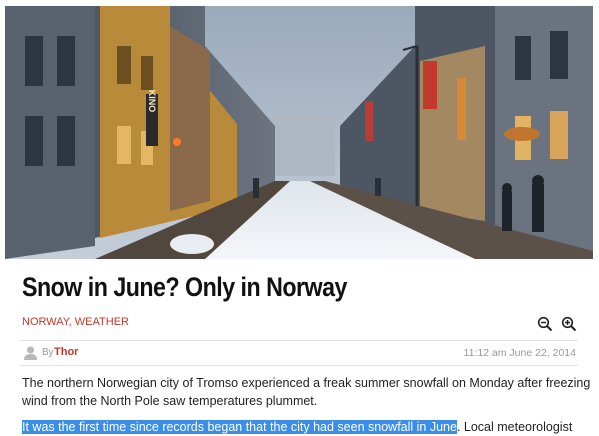  I want to click on category-link-weather: WEATHER, so click(102, 322).